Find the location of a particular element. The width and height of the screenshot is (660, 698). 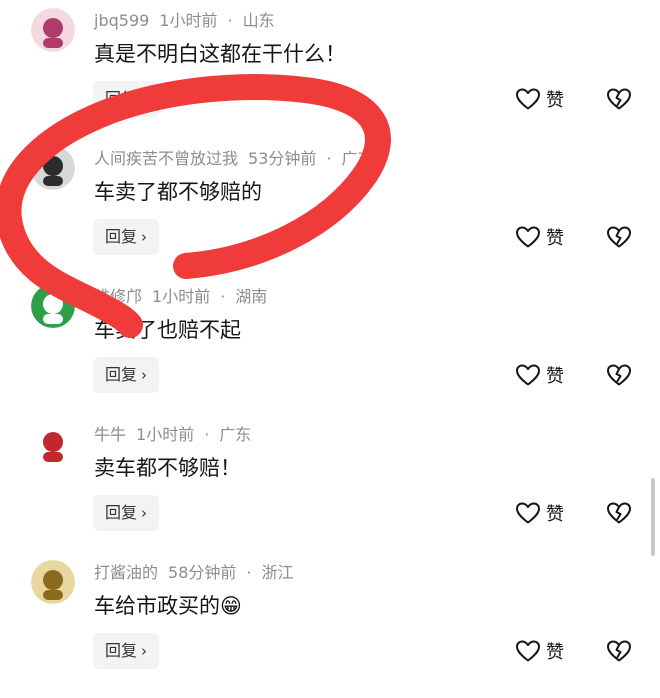

username: 人间疾苦不曾放过我 is located at coordinates (166, 158).